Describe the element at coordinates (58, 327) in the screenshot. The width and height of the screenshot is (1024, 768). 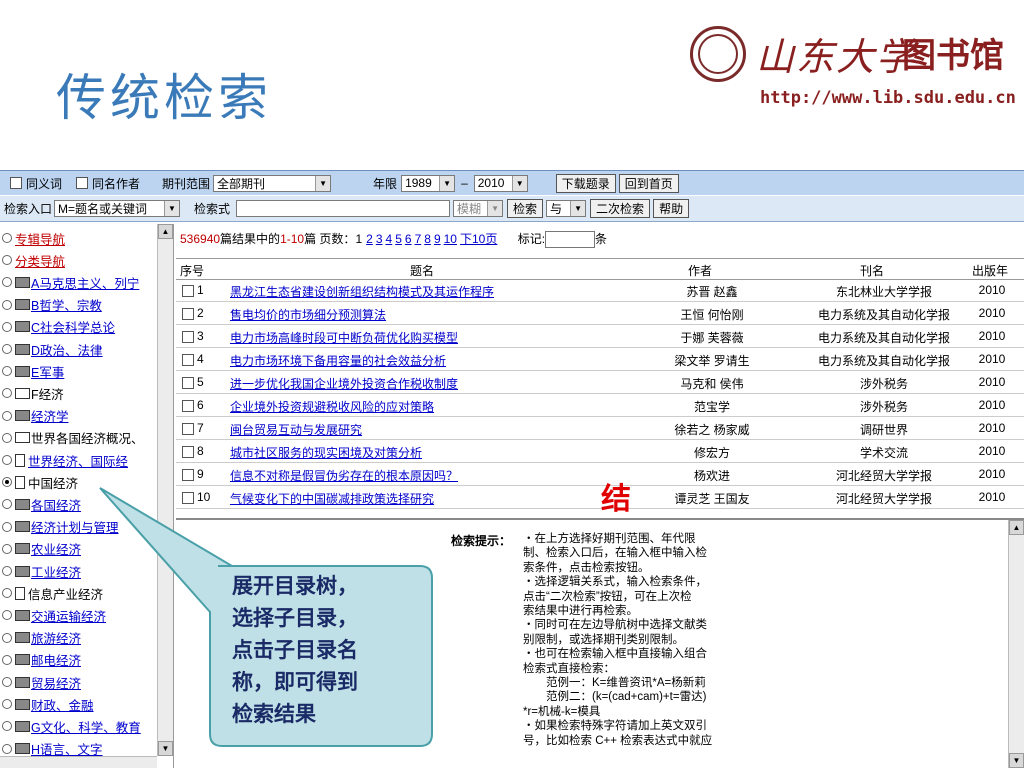
I see `tree-item: C社会科学总论` at that location.